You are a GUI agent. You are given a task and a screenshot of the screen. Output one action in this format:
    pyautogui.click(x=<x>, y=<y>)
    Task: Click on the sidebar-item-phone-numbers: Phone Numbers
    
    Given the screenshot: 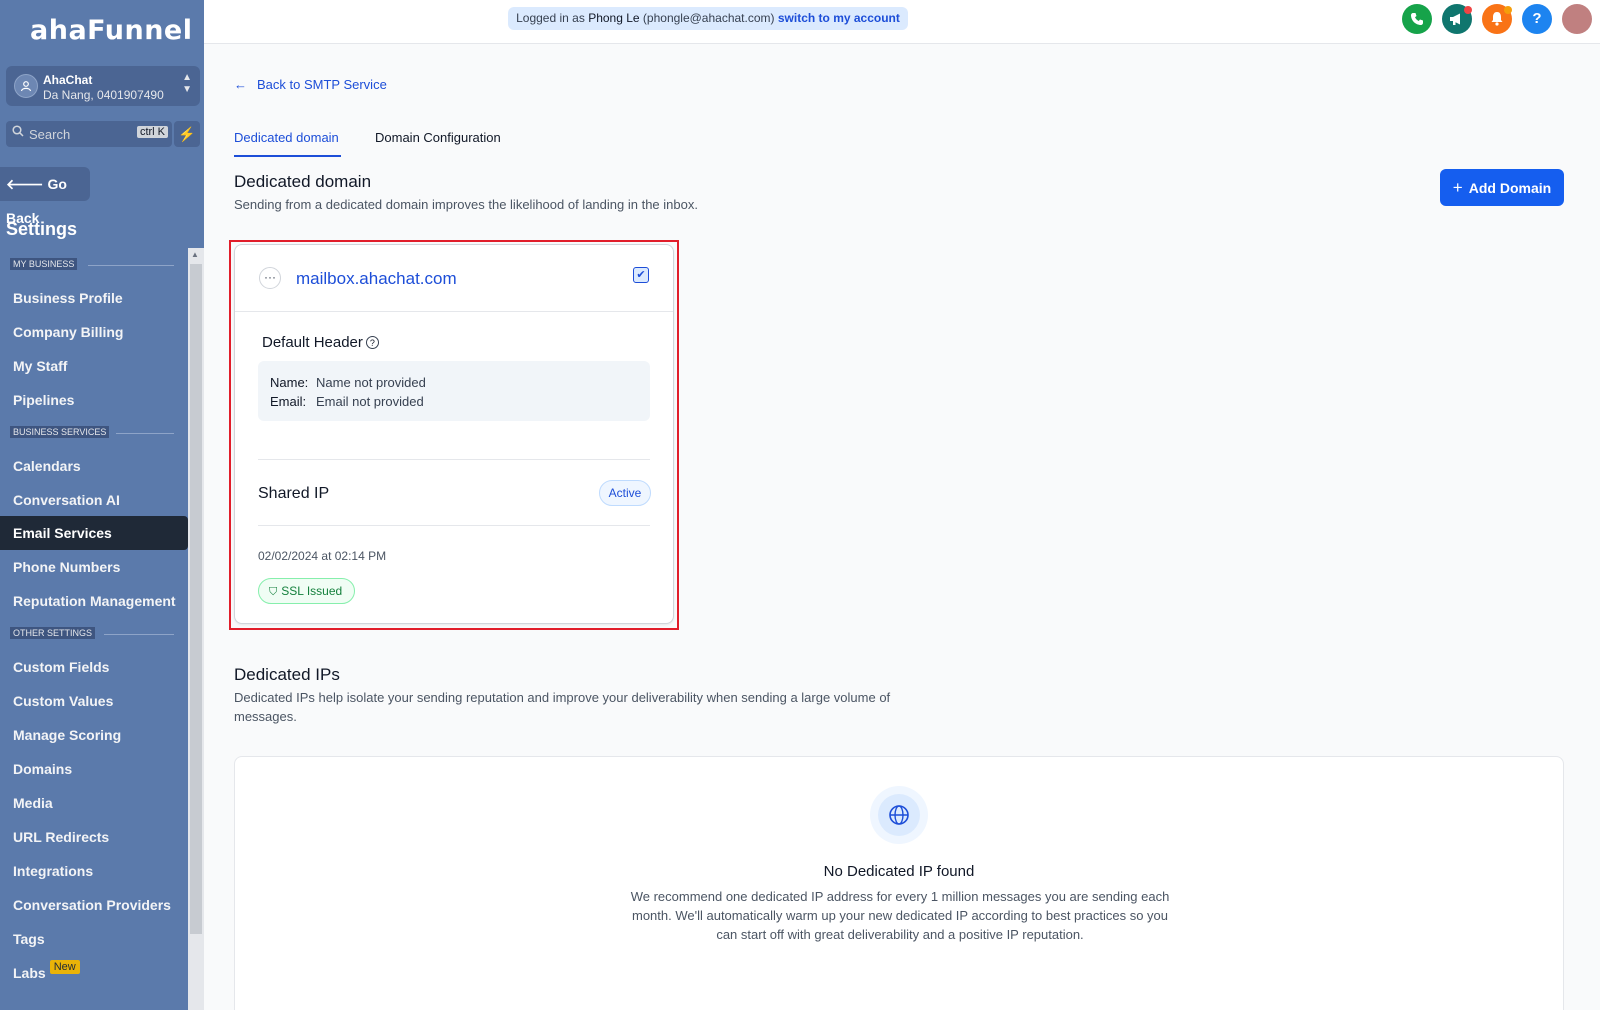 What is the action you would take?
    pyautogui.click(x=94, y=567)
    